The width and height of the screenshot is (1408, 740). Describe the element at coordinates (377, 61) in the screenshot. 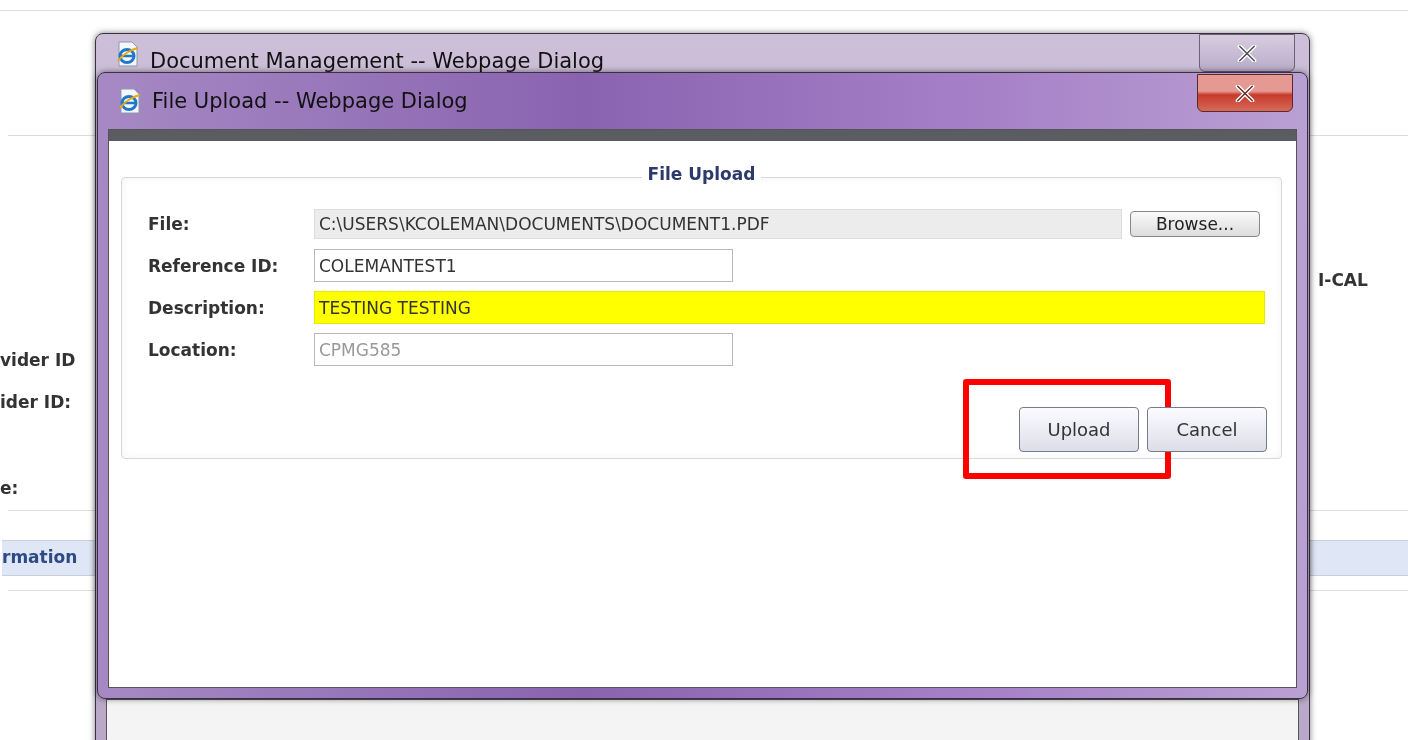

I see `window-title: Document Management -- Webpage Dialog` at that location.